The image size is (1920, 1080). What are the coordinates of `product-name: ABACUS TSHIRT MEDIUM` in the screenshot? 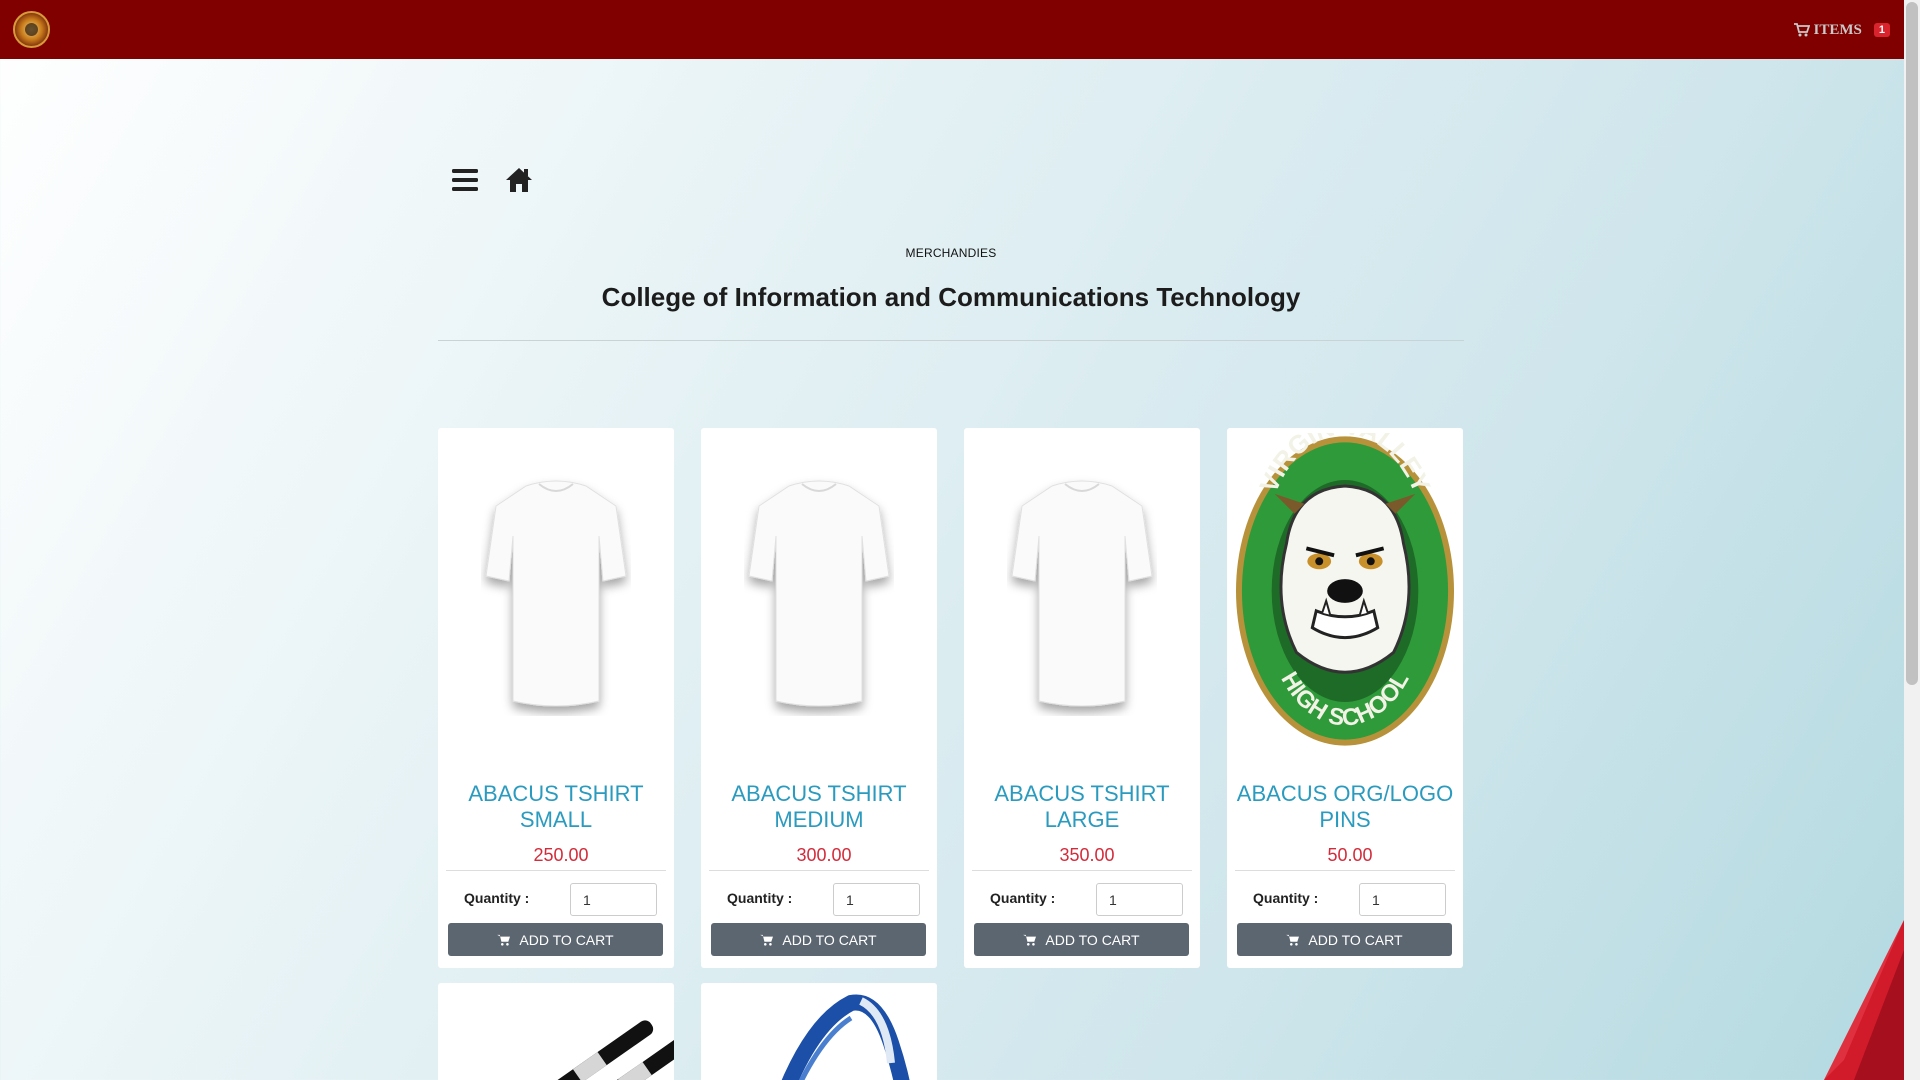 It's located at (819, 807).